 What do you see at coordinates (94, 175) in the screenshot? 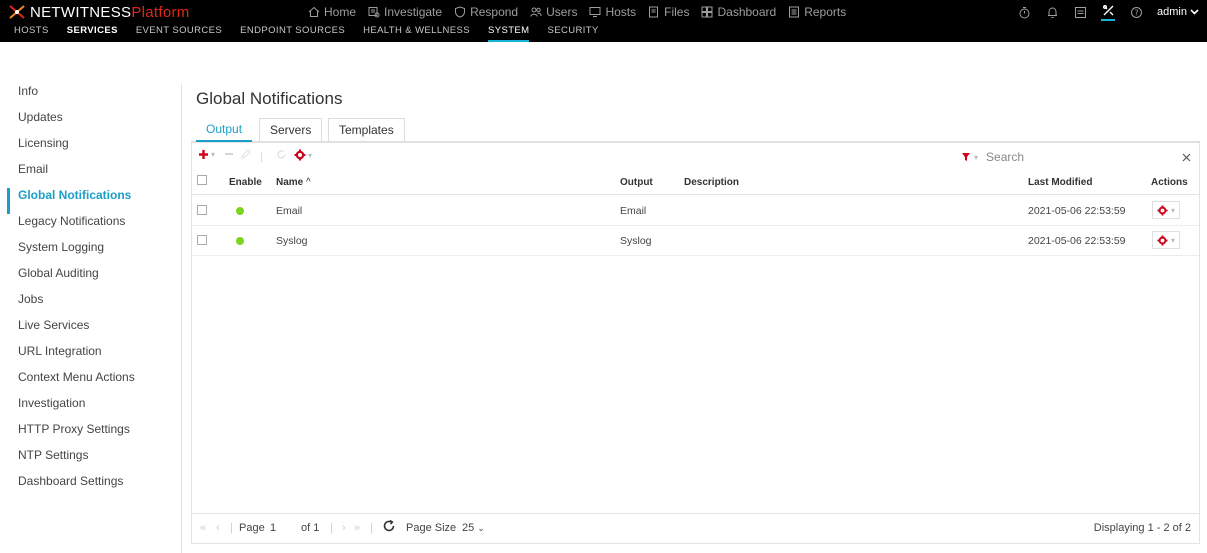
I see `menu-item-email: Email` at bounding box center [94, 175].